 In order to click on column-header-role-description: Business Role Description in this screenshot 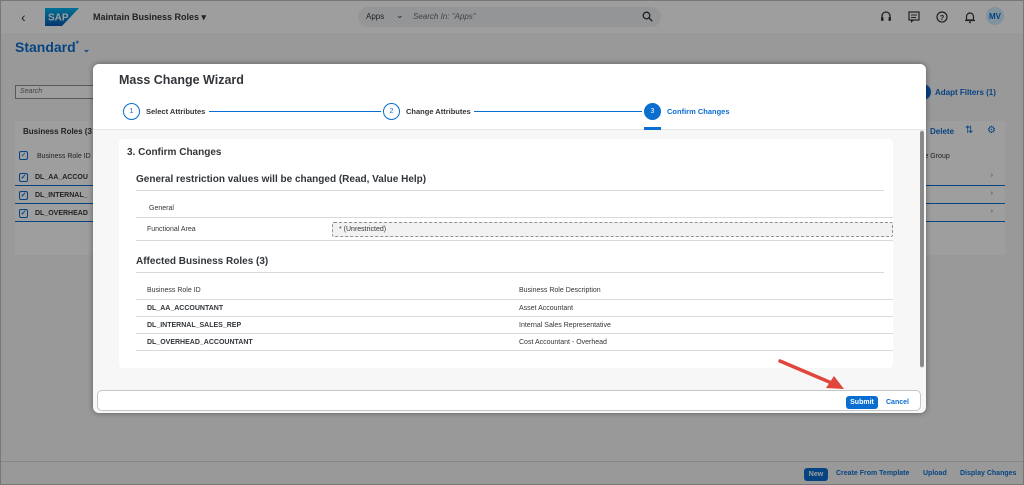, I will do `click(560, 290)`.